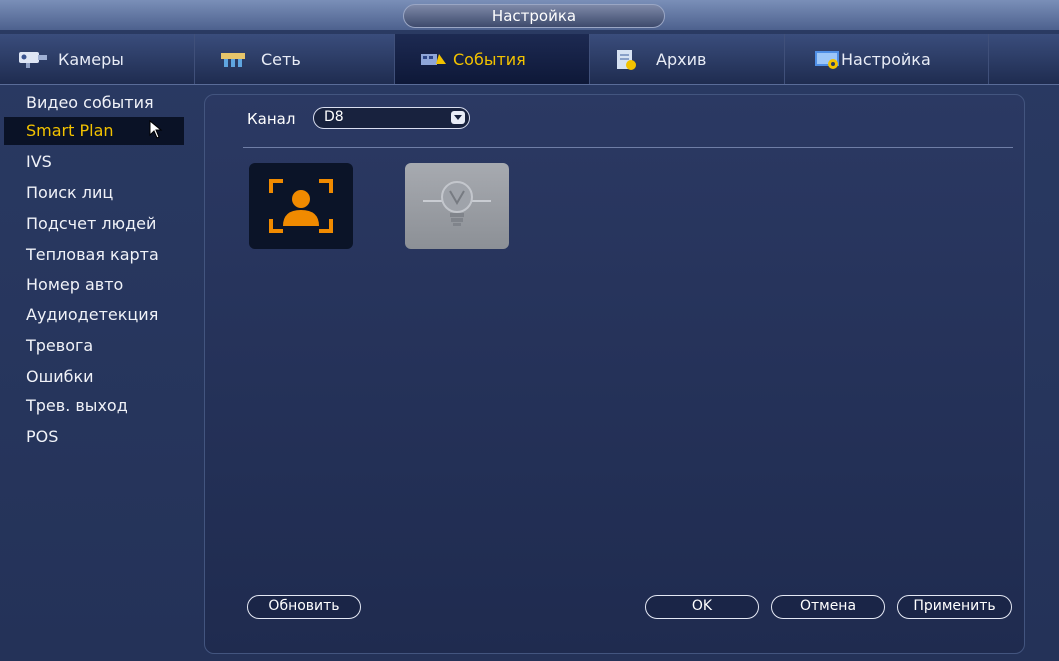  What do you see at coordinates (31, 437) in the screenshot?
I see `sidebar-item-pos: POS` at bounding box center [31, 437].